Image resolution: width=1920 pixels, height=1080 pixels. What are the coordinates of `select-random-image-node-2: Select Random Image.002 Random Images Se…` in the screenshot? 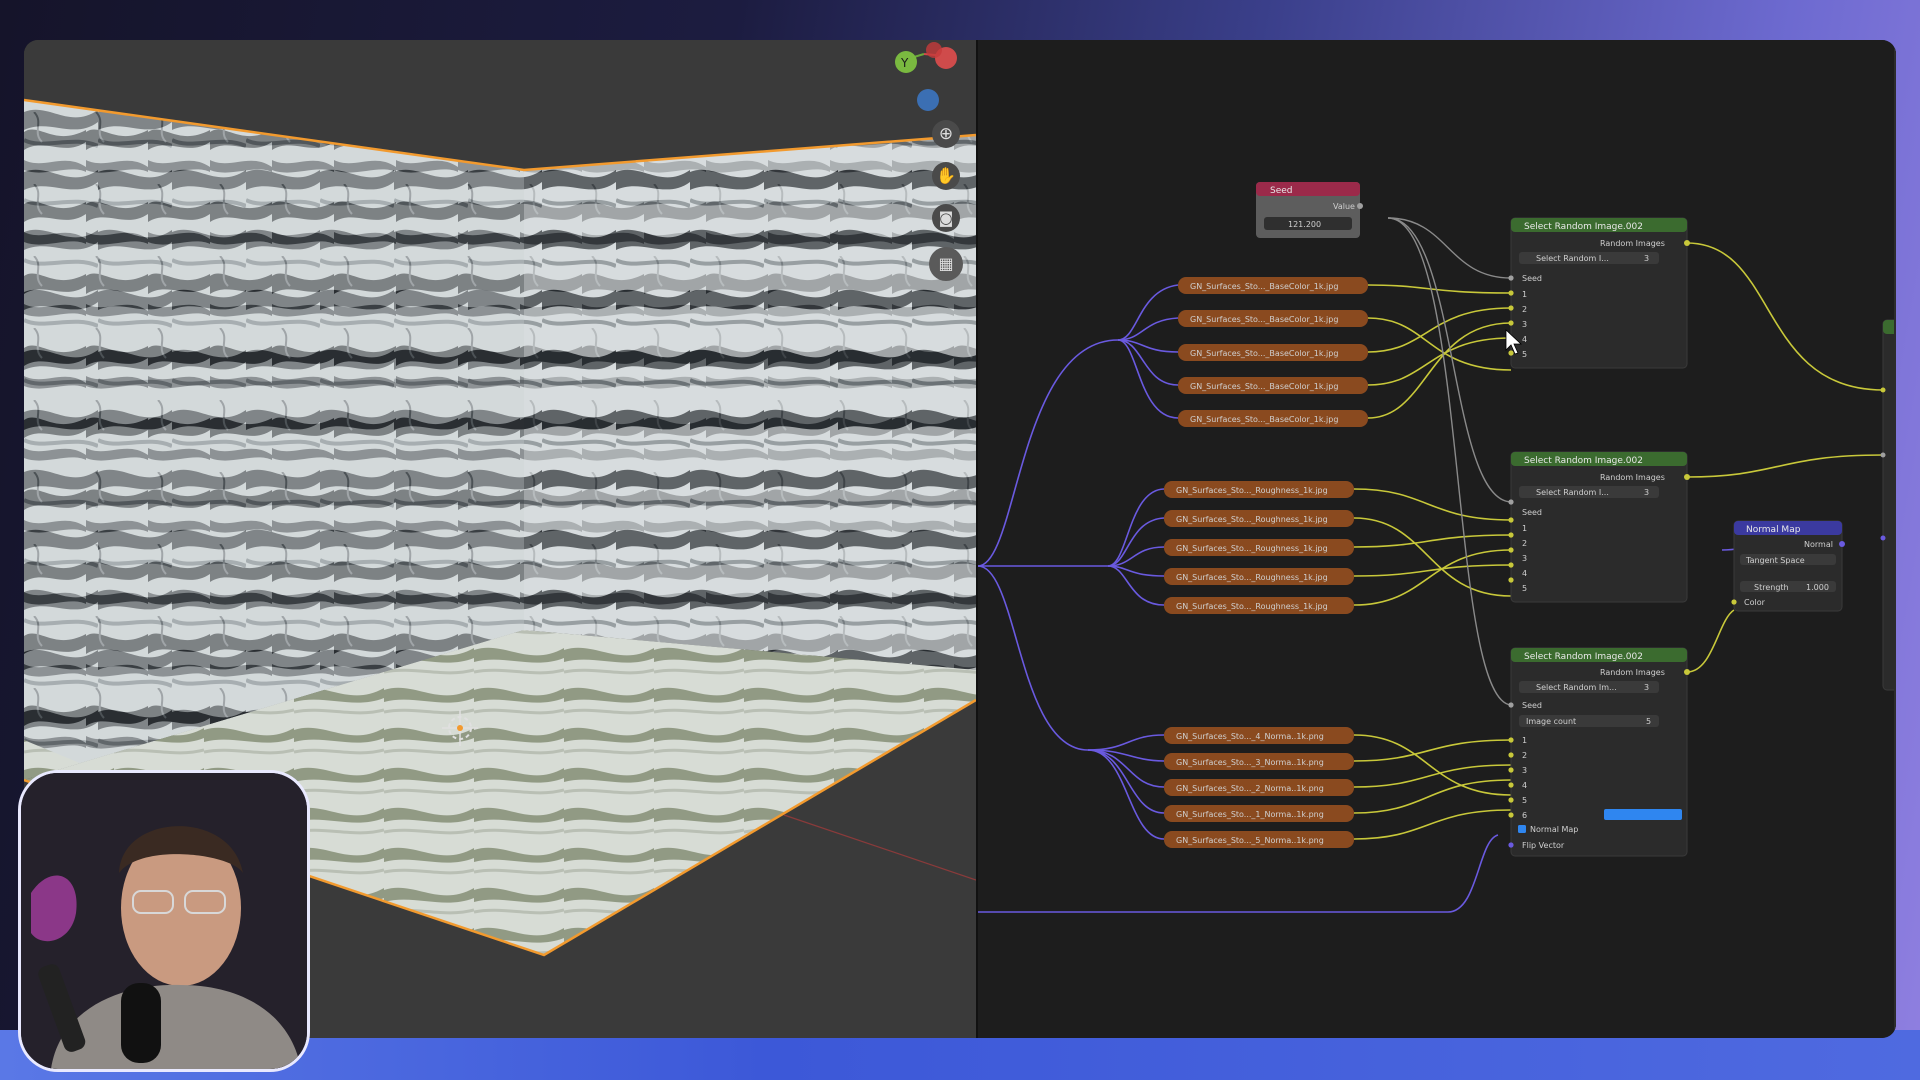 It's located at (1599, 527).